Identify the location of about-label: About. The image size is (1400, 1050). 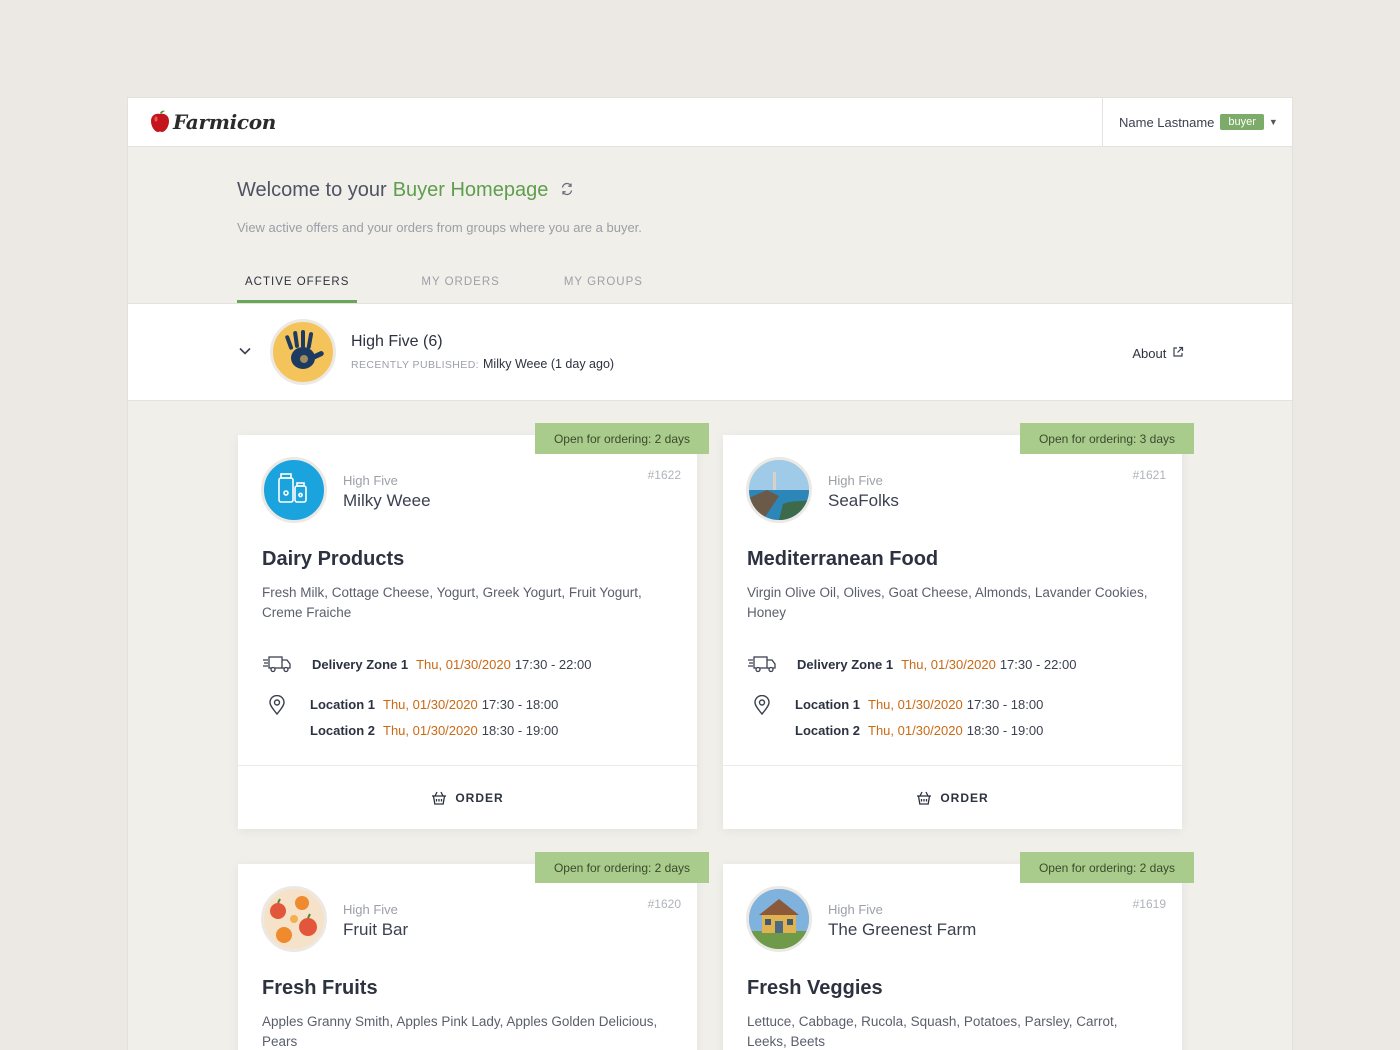
(1149, 353).